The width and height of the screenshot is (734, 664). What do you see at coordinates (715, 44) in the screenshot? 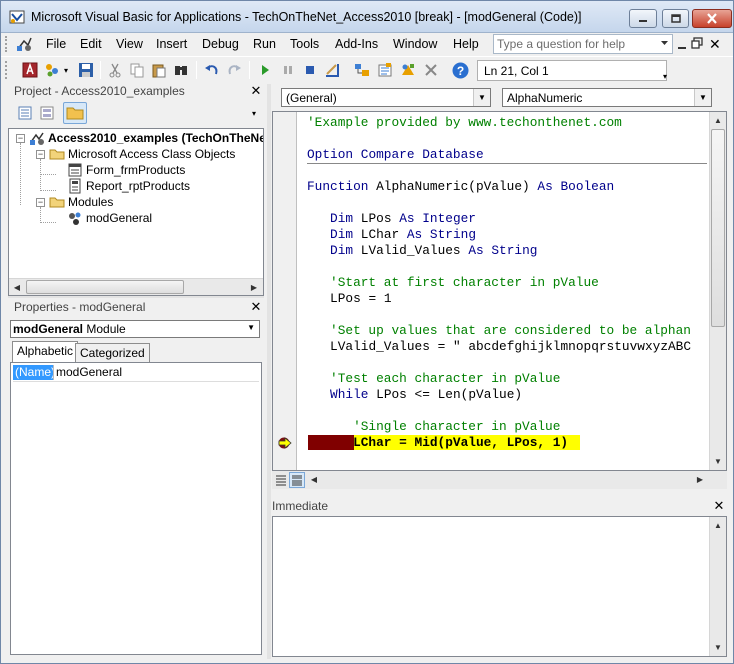
I see `mdi-close-icon: ✕` at bounding box center [715, 44].